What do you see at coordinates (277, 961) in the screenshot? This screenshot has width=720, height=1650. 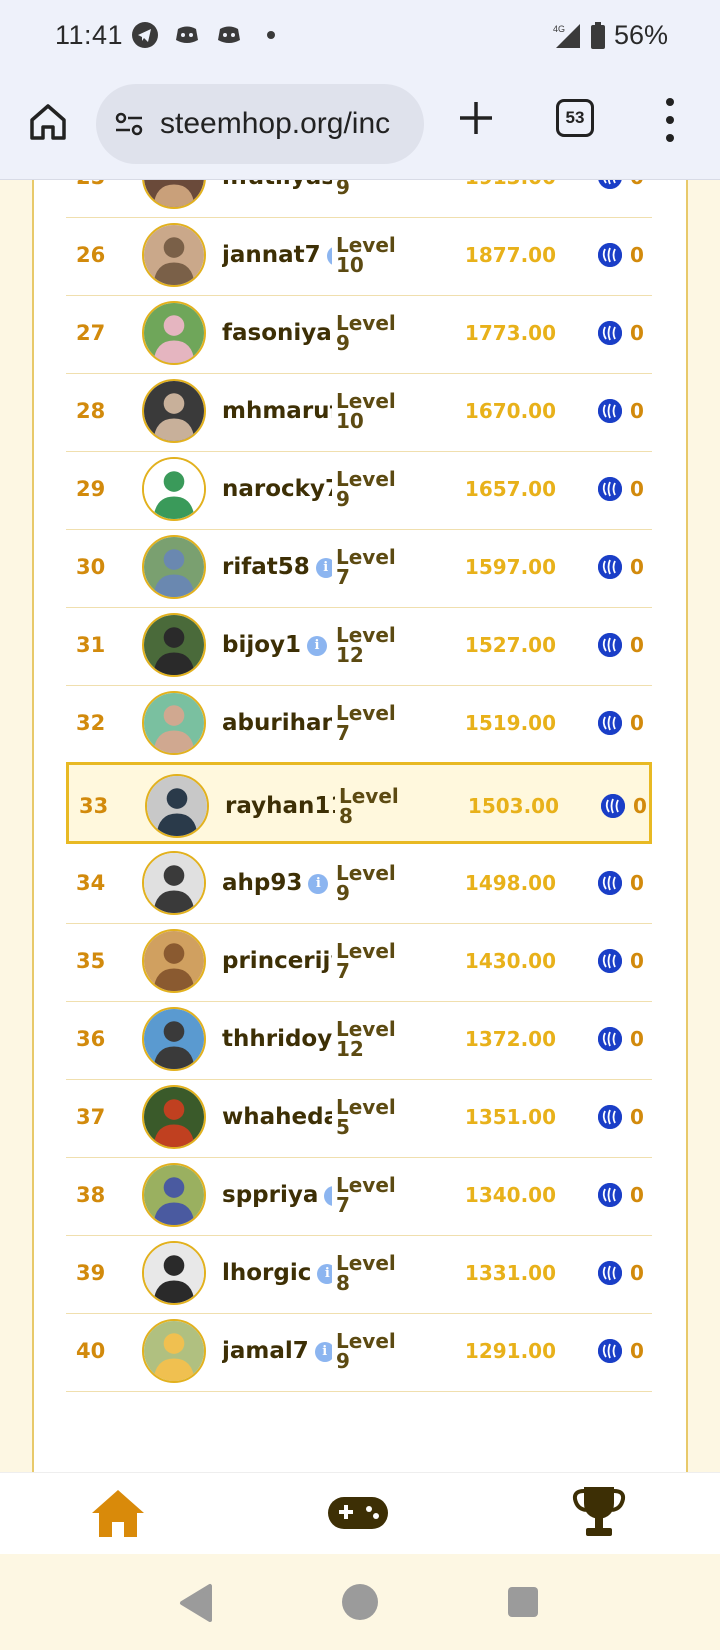 I see `username: princerijw` at bounding box center [277, 961].